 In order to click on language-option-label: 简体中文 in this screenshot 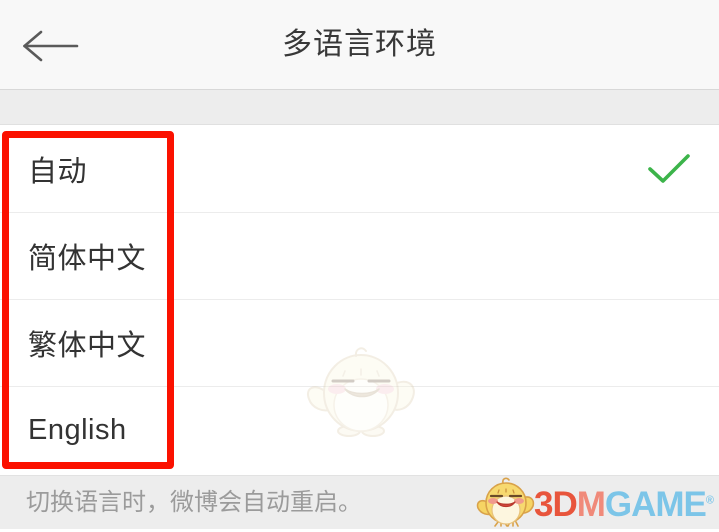, I will do `click(87, 259)`.